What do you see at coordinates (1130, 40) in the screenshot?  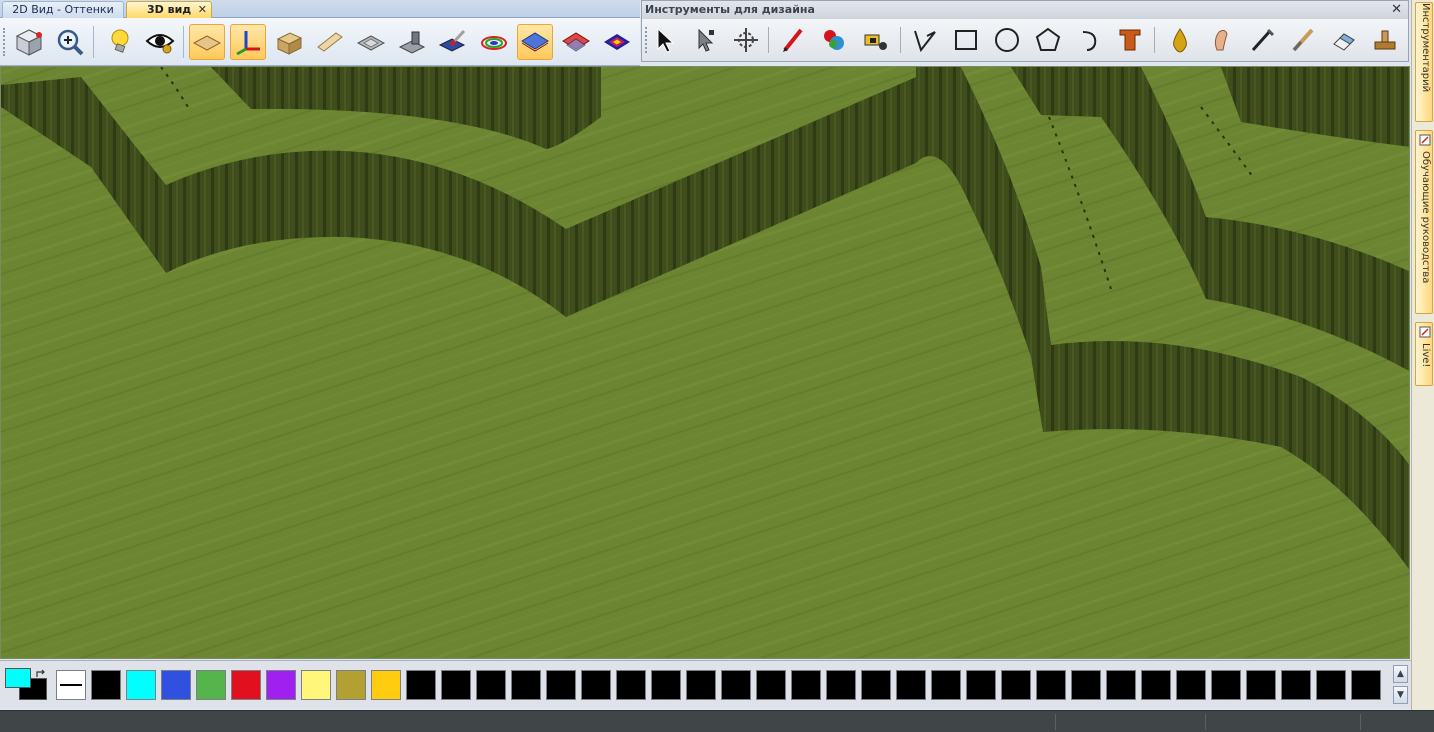 I see `text-tool-button` at bounding box center [1130, 40].